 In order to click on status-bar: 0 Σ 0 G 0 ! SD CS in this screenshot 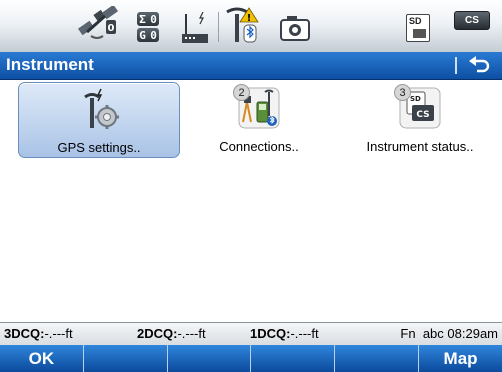, I will do `click(251, 26)`.